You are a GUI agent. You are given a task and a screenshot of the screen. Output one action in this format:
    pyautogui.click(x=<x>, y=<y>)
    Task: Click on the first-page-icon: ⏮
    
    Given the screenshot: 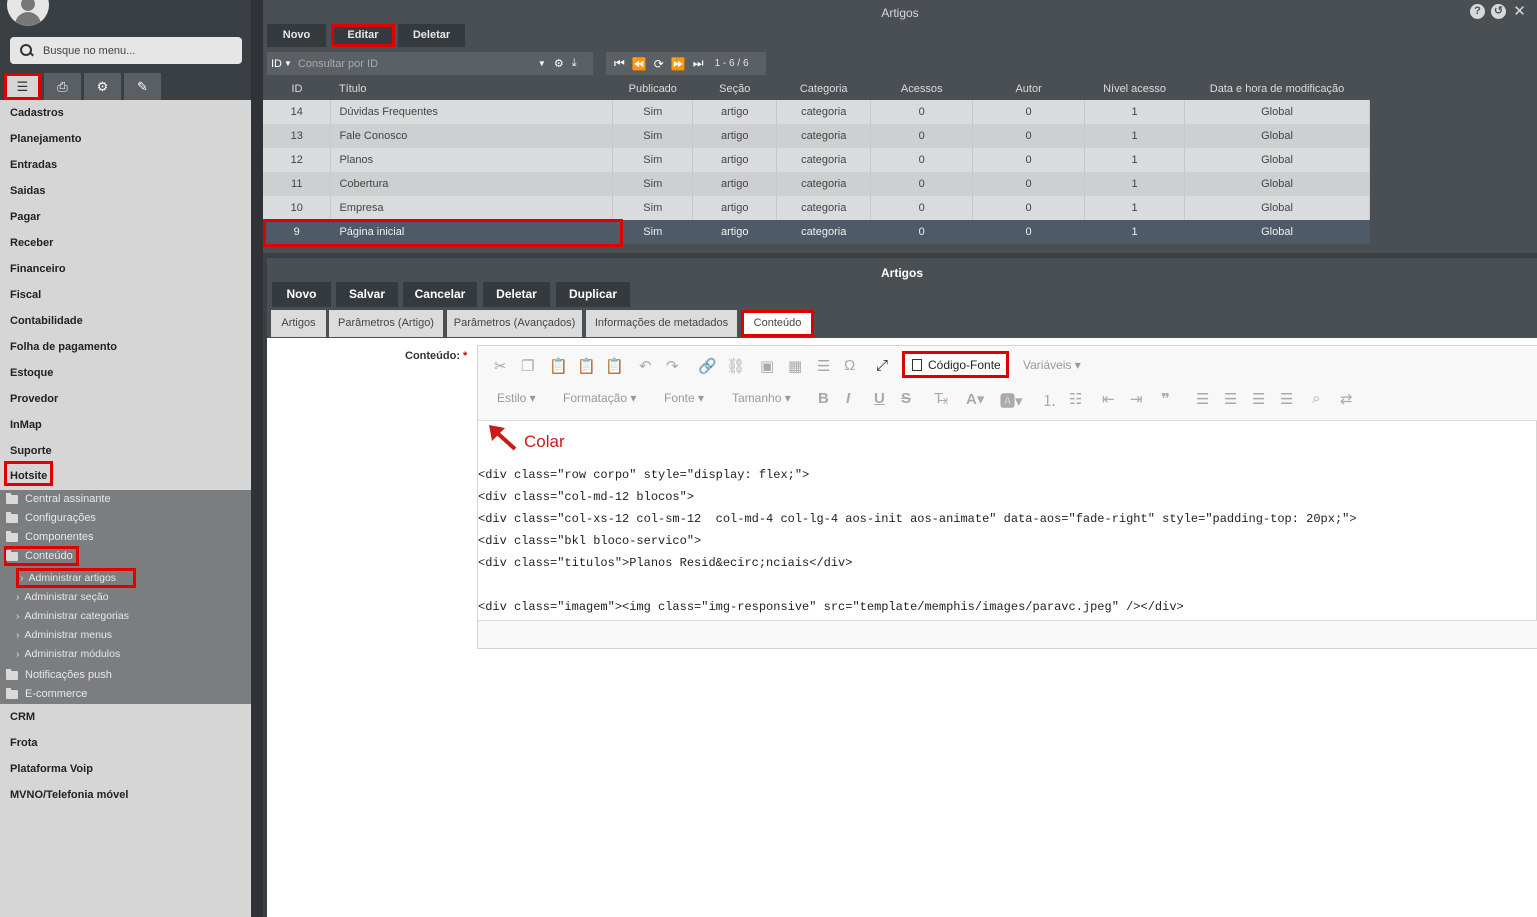 What is the action you would take?
    pyautogui.click(x=619, y=63)
    